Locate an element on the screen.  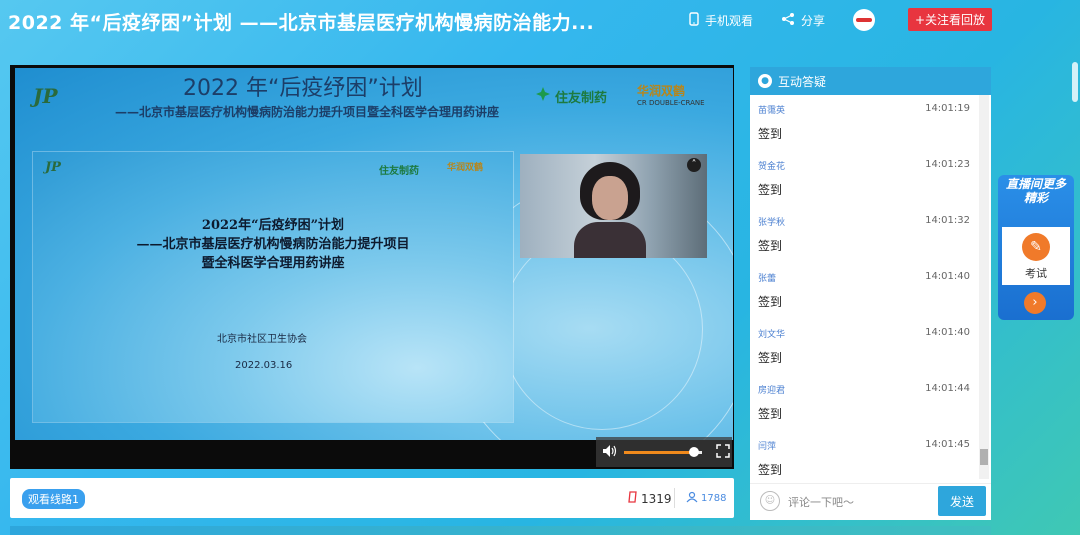
volume-fill is located at coordinates (659, 452).